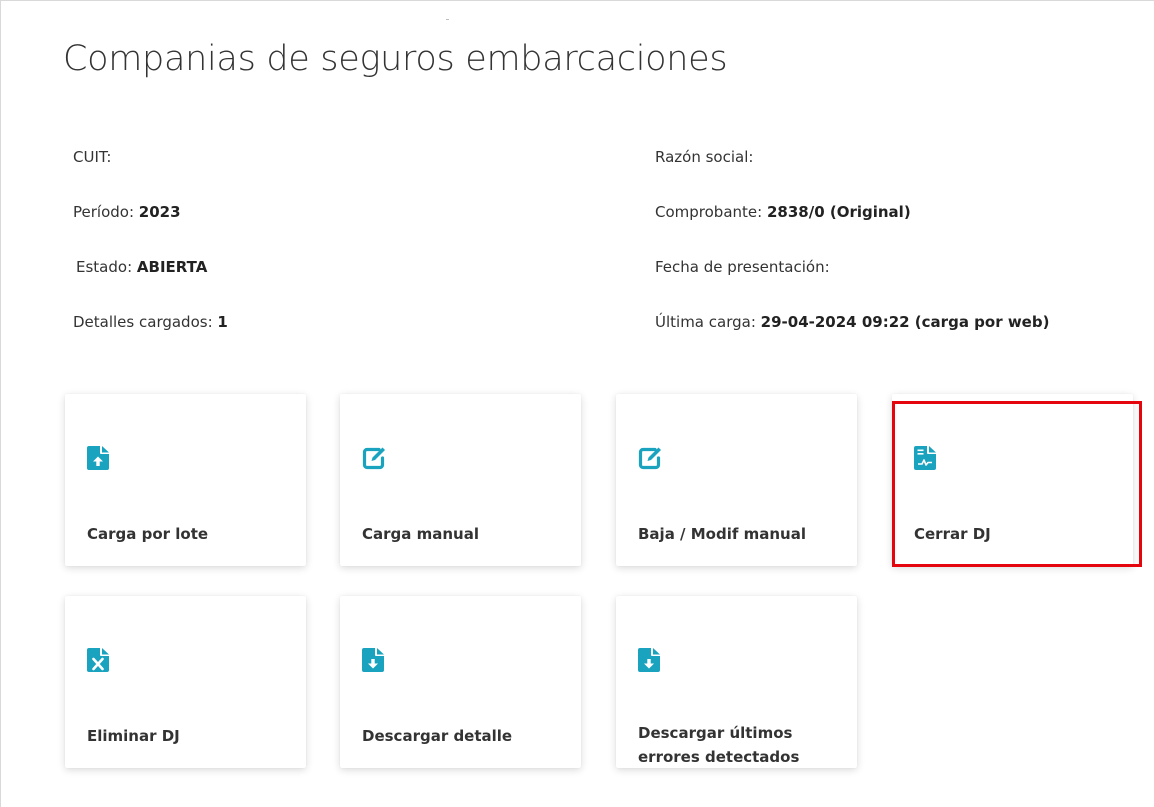 This screenshot has width=1154, height=807. I want to click on cerrar-dj-label: Cerrar DJ, so click(952, 534).